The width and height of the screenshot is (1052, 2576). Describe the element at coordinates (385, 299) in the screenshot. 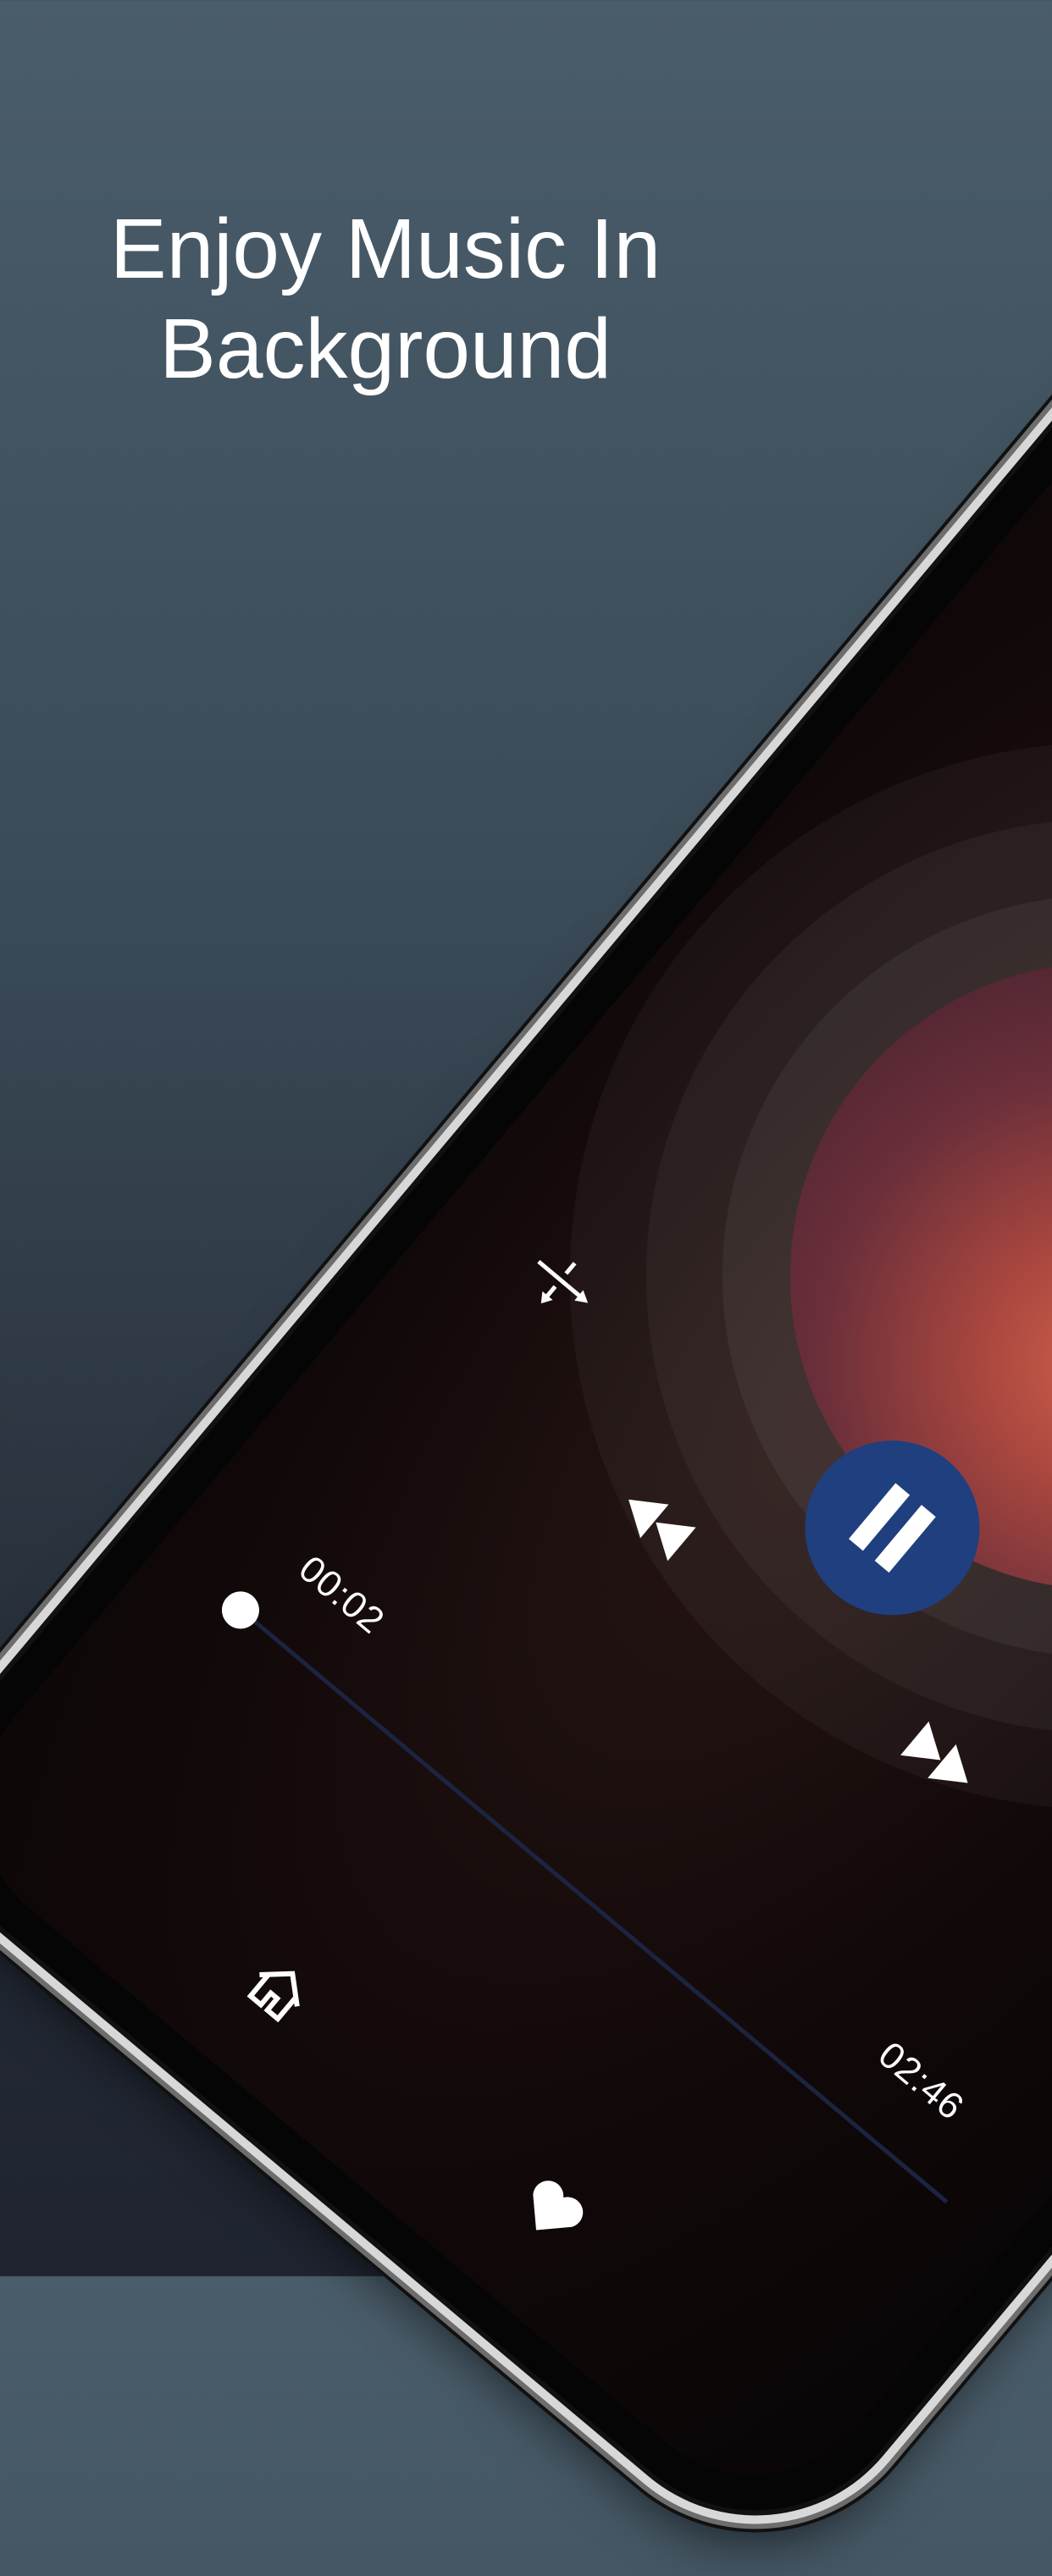

I see `headline: Enjoy Music In Background` at that location.